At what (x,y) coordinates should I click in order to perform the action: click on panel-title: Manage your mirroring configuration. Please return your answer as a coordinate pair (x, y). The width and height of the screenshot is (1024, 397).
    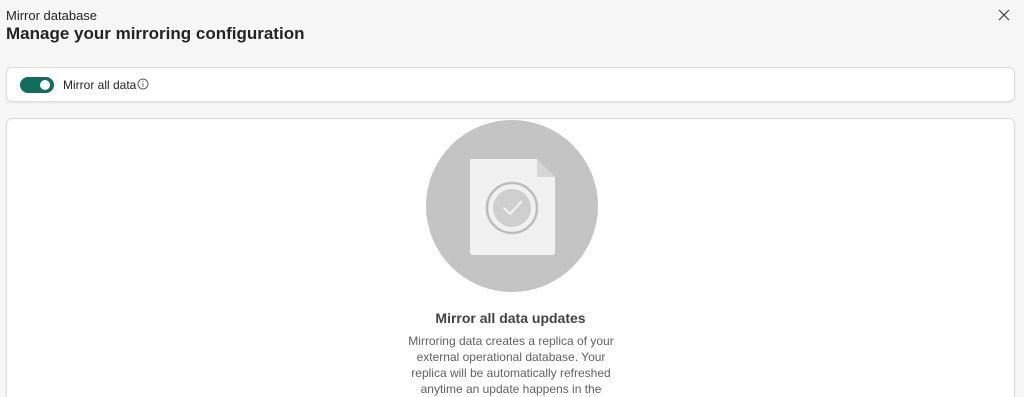
    Looking at the image, I should click on (155, 33).